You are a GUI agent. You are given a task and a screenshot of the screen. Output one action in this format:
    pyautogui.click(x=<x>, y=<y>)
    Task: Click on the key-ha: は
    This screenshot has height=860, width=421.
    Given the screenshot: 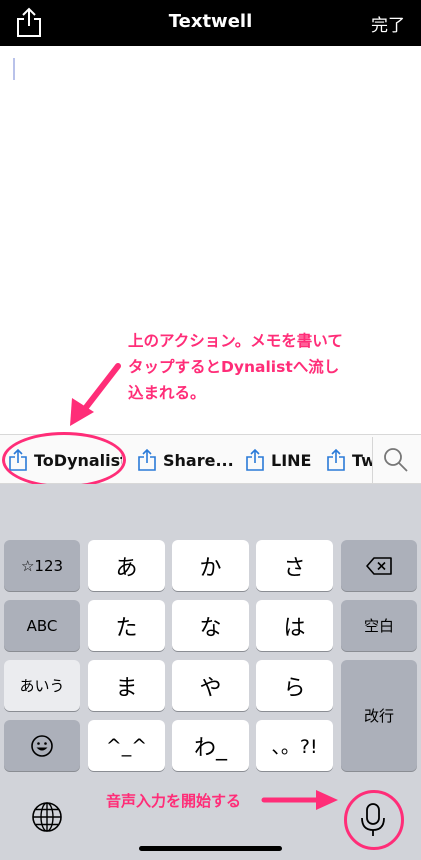 What is the action you would take?
    pyautogui.click(x=294, y=625)
    